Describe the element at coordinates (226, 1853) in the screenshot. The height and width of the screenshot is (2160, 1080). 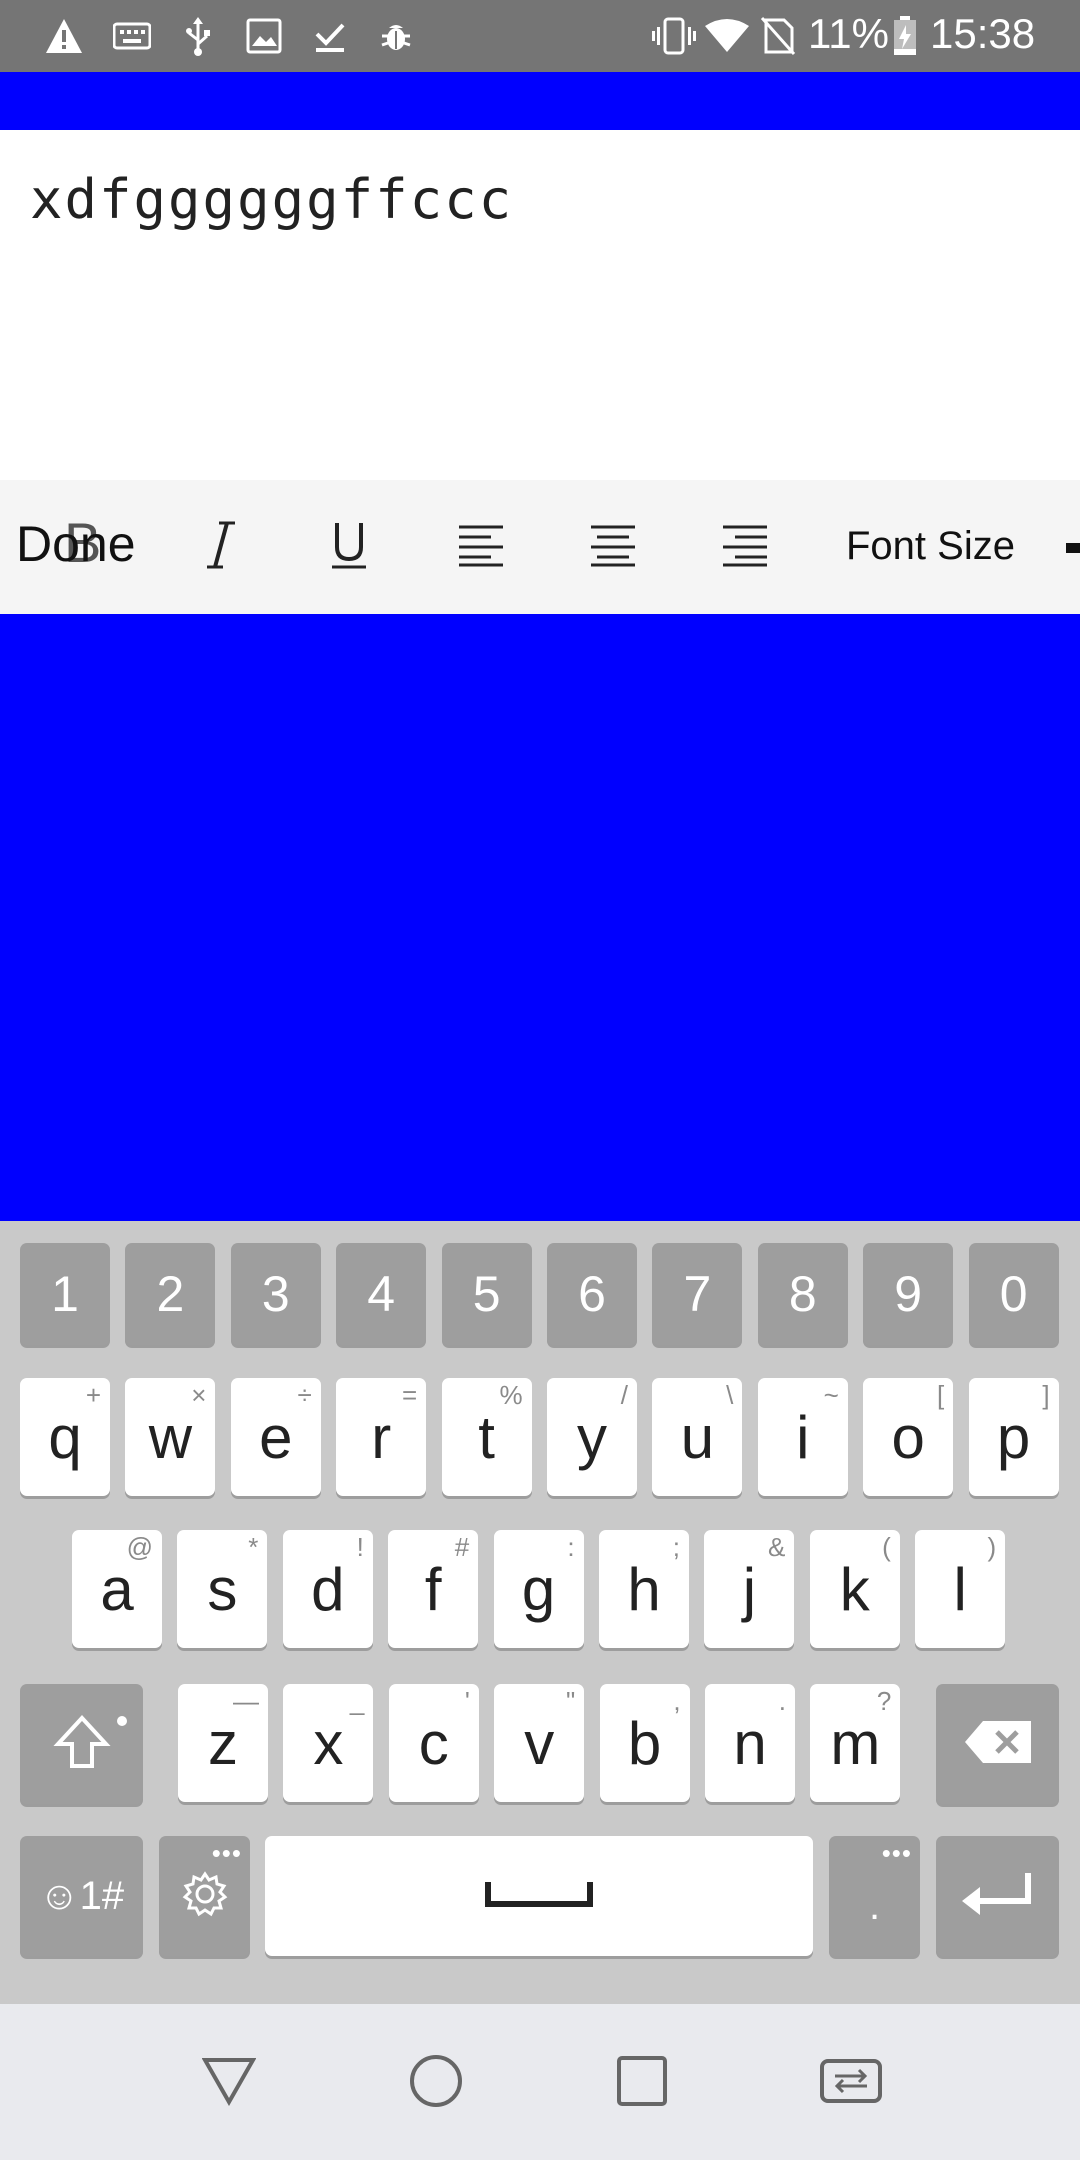
I see `more-dots-icon: •••` at that location.